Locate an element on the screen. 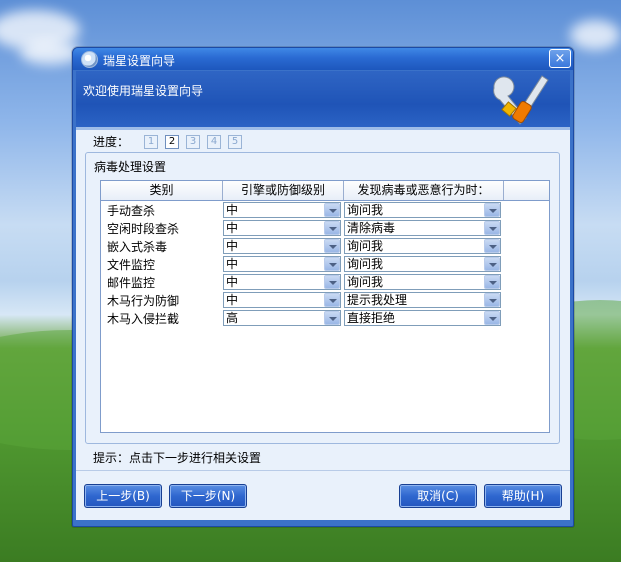  next-button: 下一步(N) is located at coordinates (208, 496).